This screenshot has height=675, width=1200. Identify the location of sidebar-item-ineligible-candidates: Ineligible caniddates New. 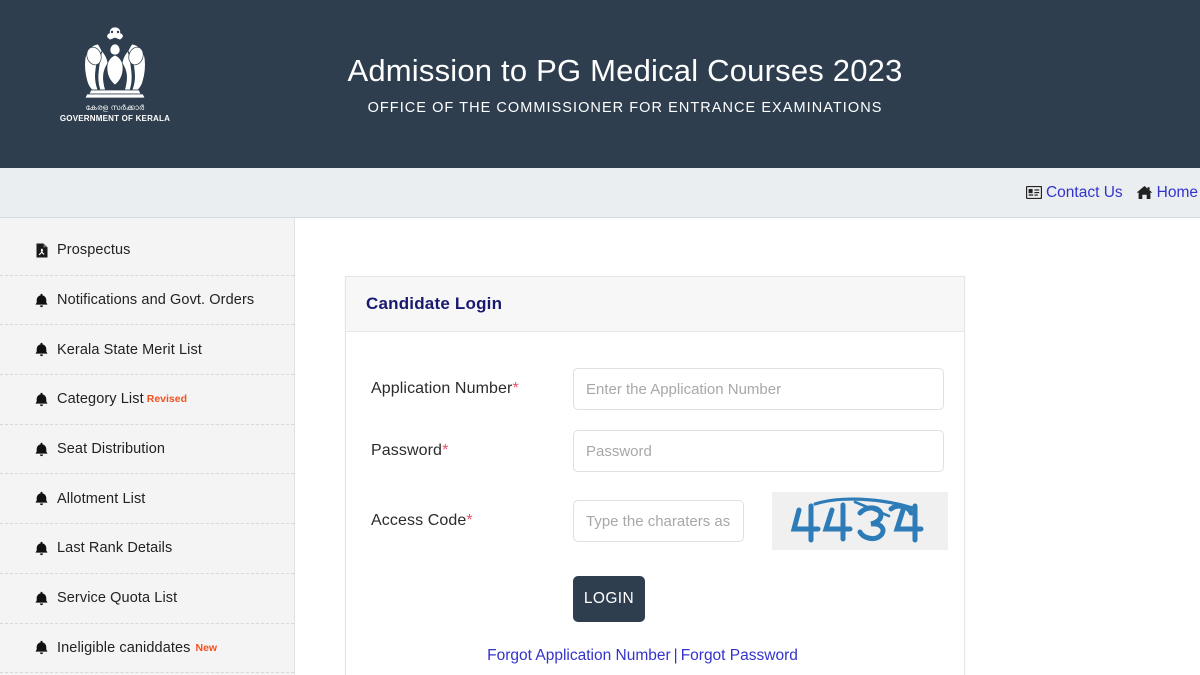
(147, 649).